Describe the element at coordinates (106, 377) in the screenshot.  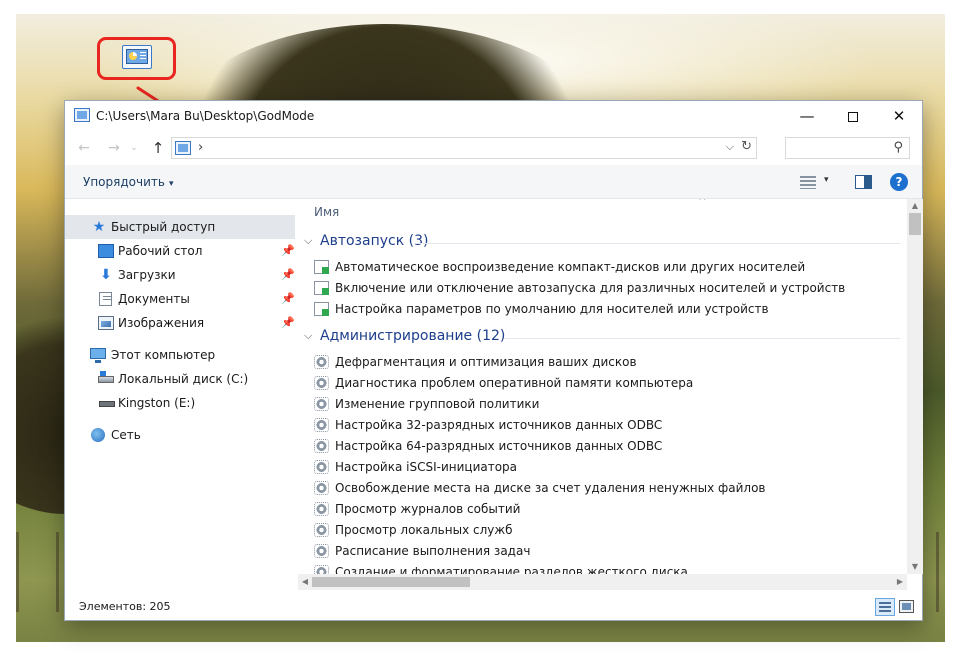
I see `drive-icon` at that location.